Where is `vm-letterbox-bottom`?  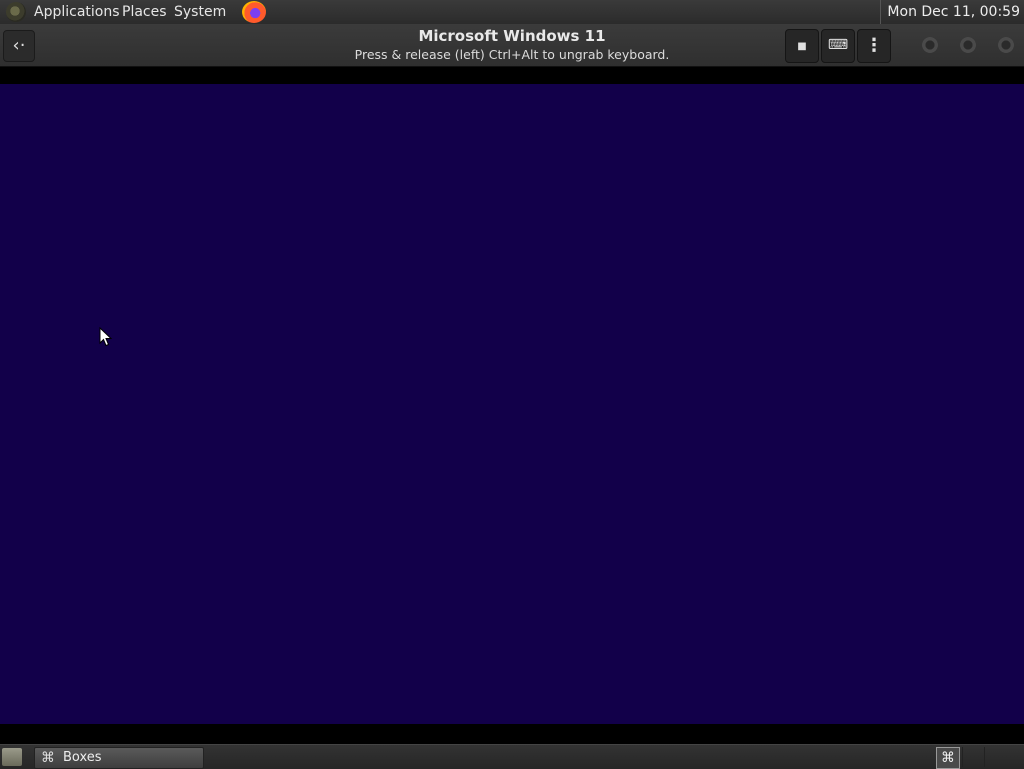 vm-letterbox-bottom is located at coordinates (512, 734).